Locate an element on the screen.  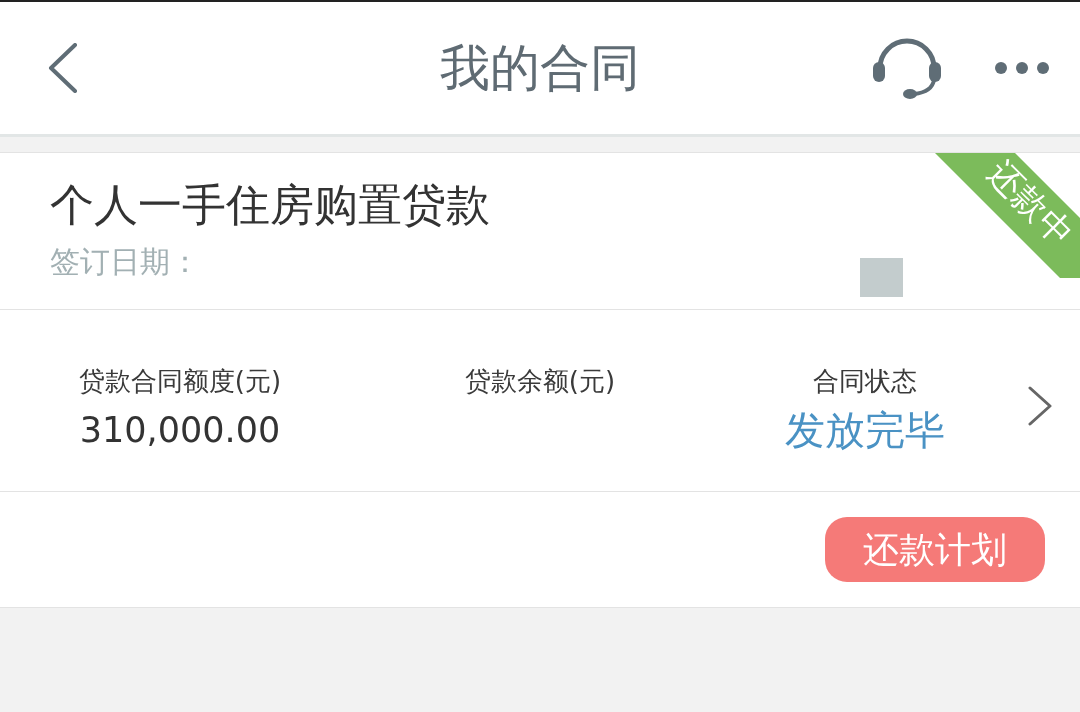
status-ribbon: 还款中 is located at coordinates (1007, 215).